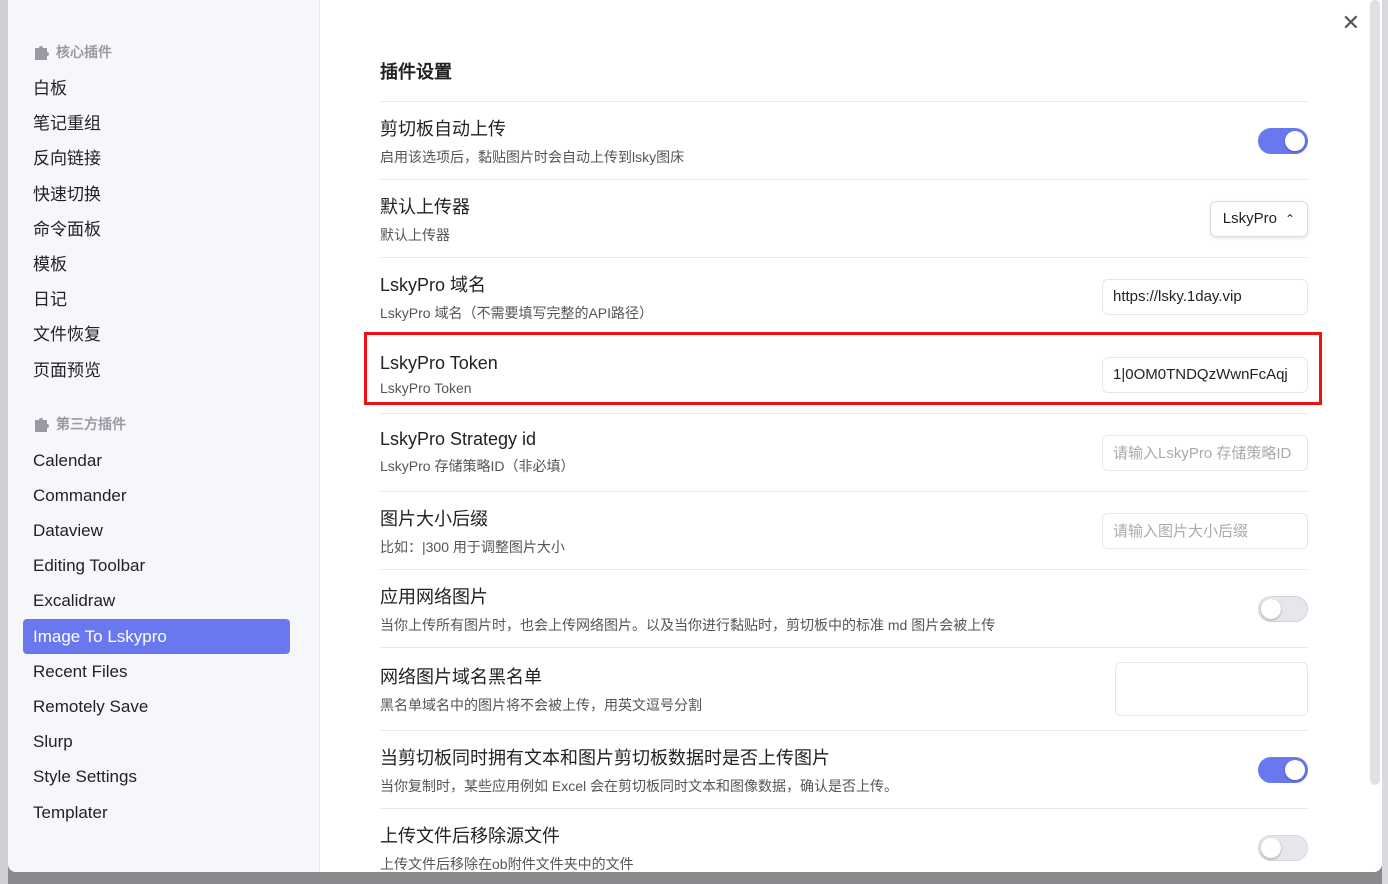  I want to click on sidebar-item: 页面预览, so click(156, 370).